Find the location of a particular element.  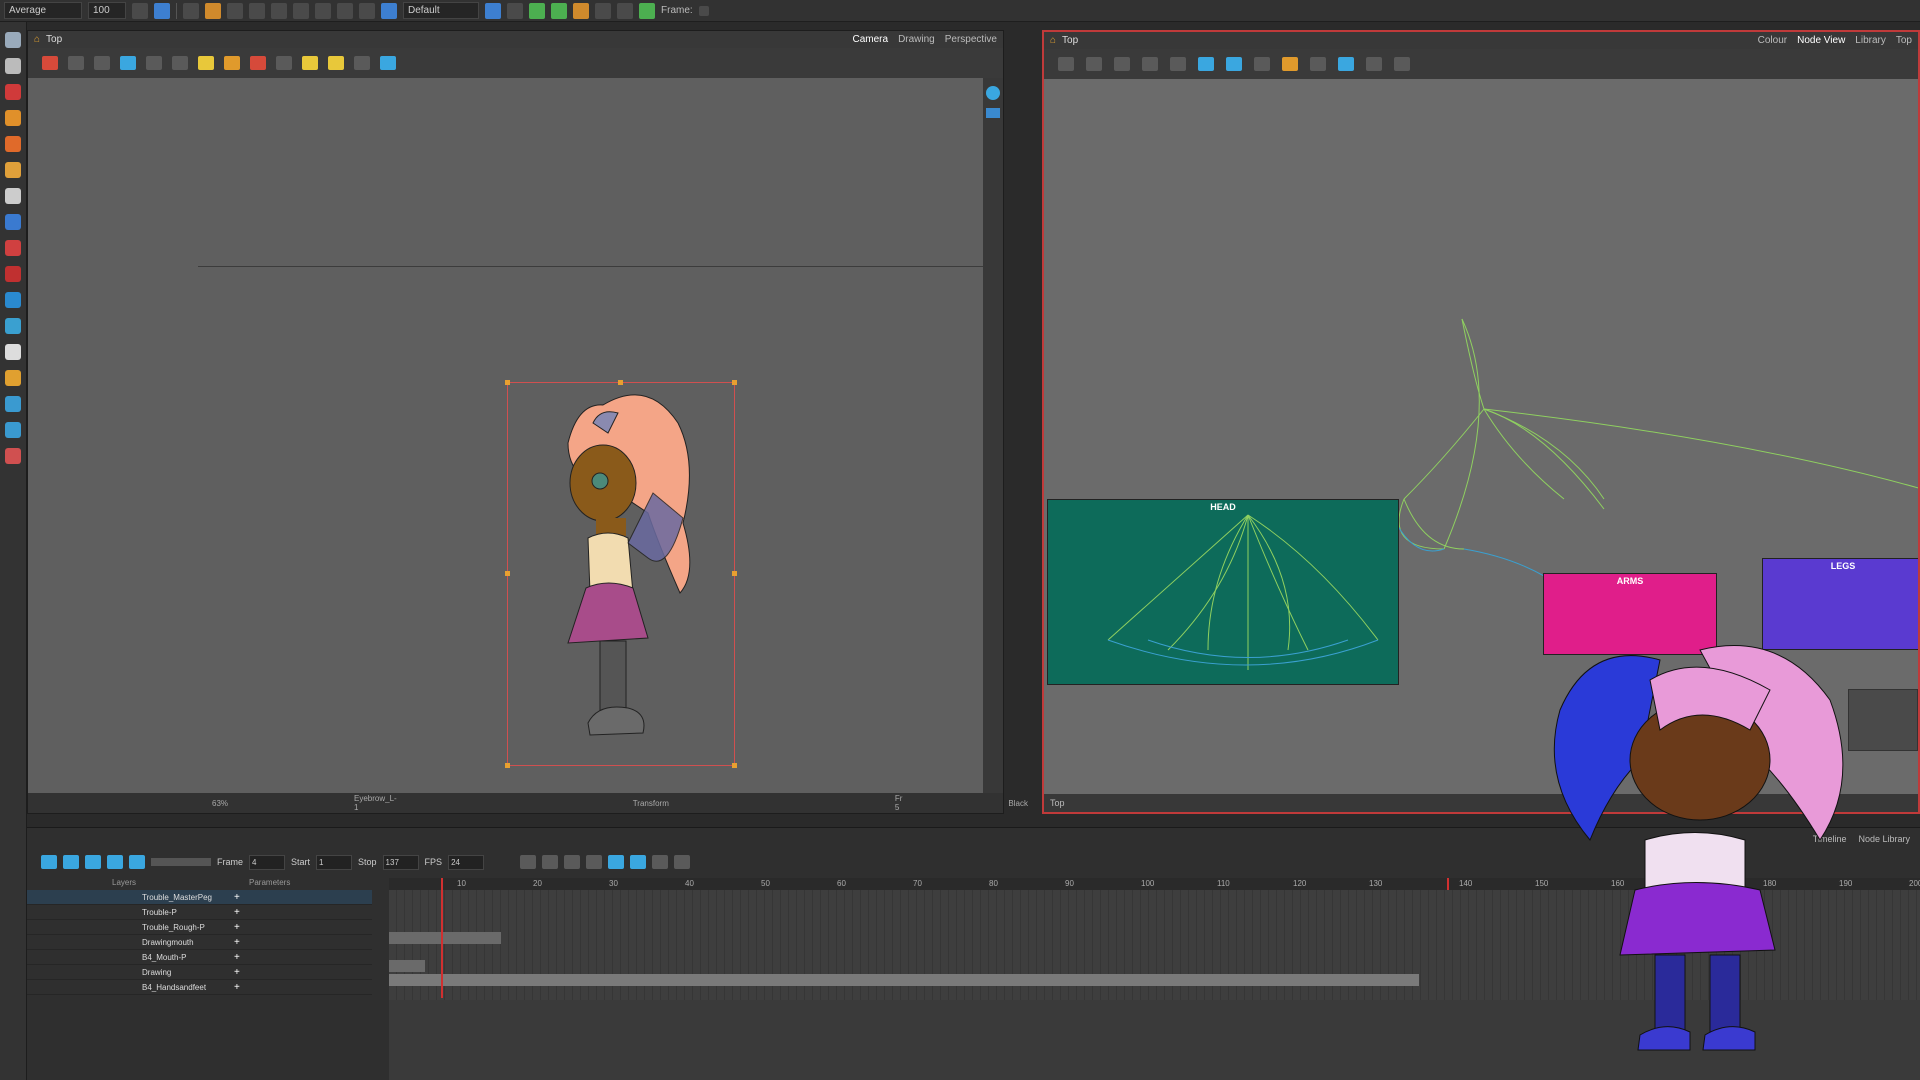

eye-icon is located at coordinates (993, 93).